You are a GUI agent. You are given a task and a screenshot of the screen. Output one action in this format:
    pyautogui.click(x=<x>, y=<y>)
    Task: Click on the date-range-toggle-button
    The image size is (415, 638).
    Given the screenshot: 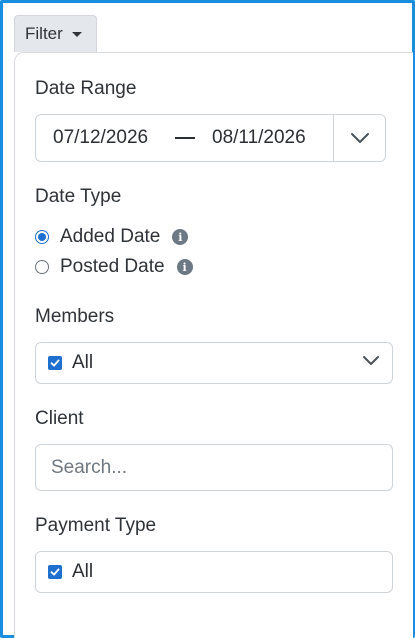 What is the action you would take?
    pyautogui.click(x=359, y=138)
    